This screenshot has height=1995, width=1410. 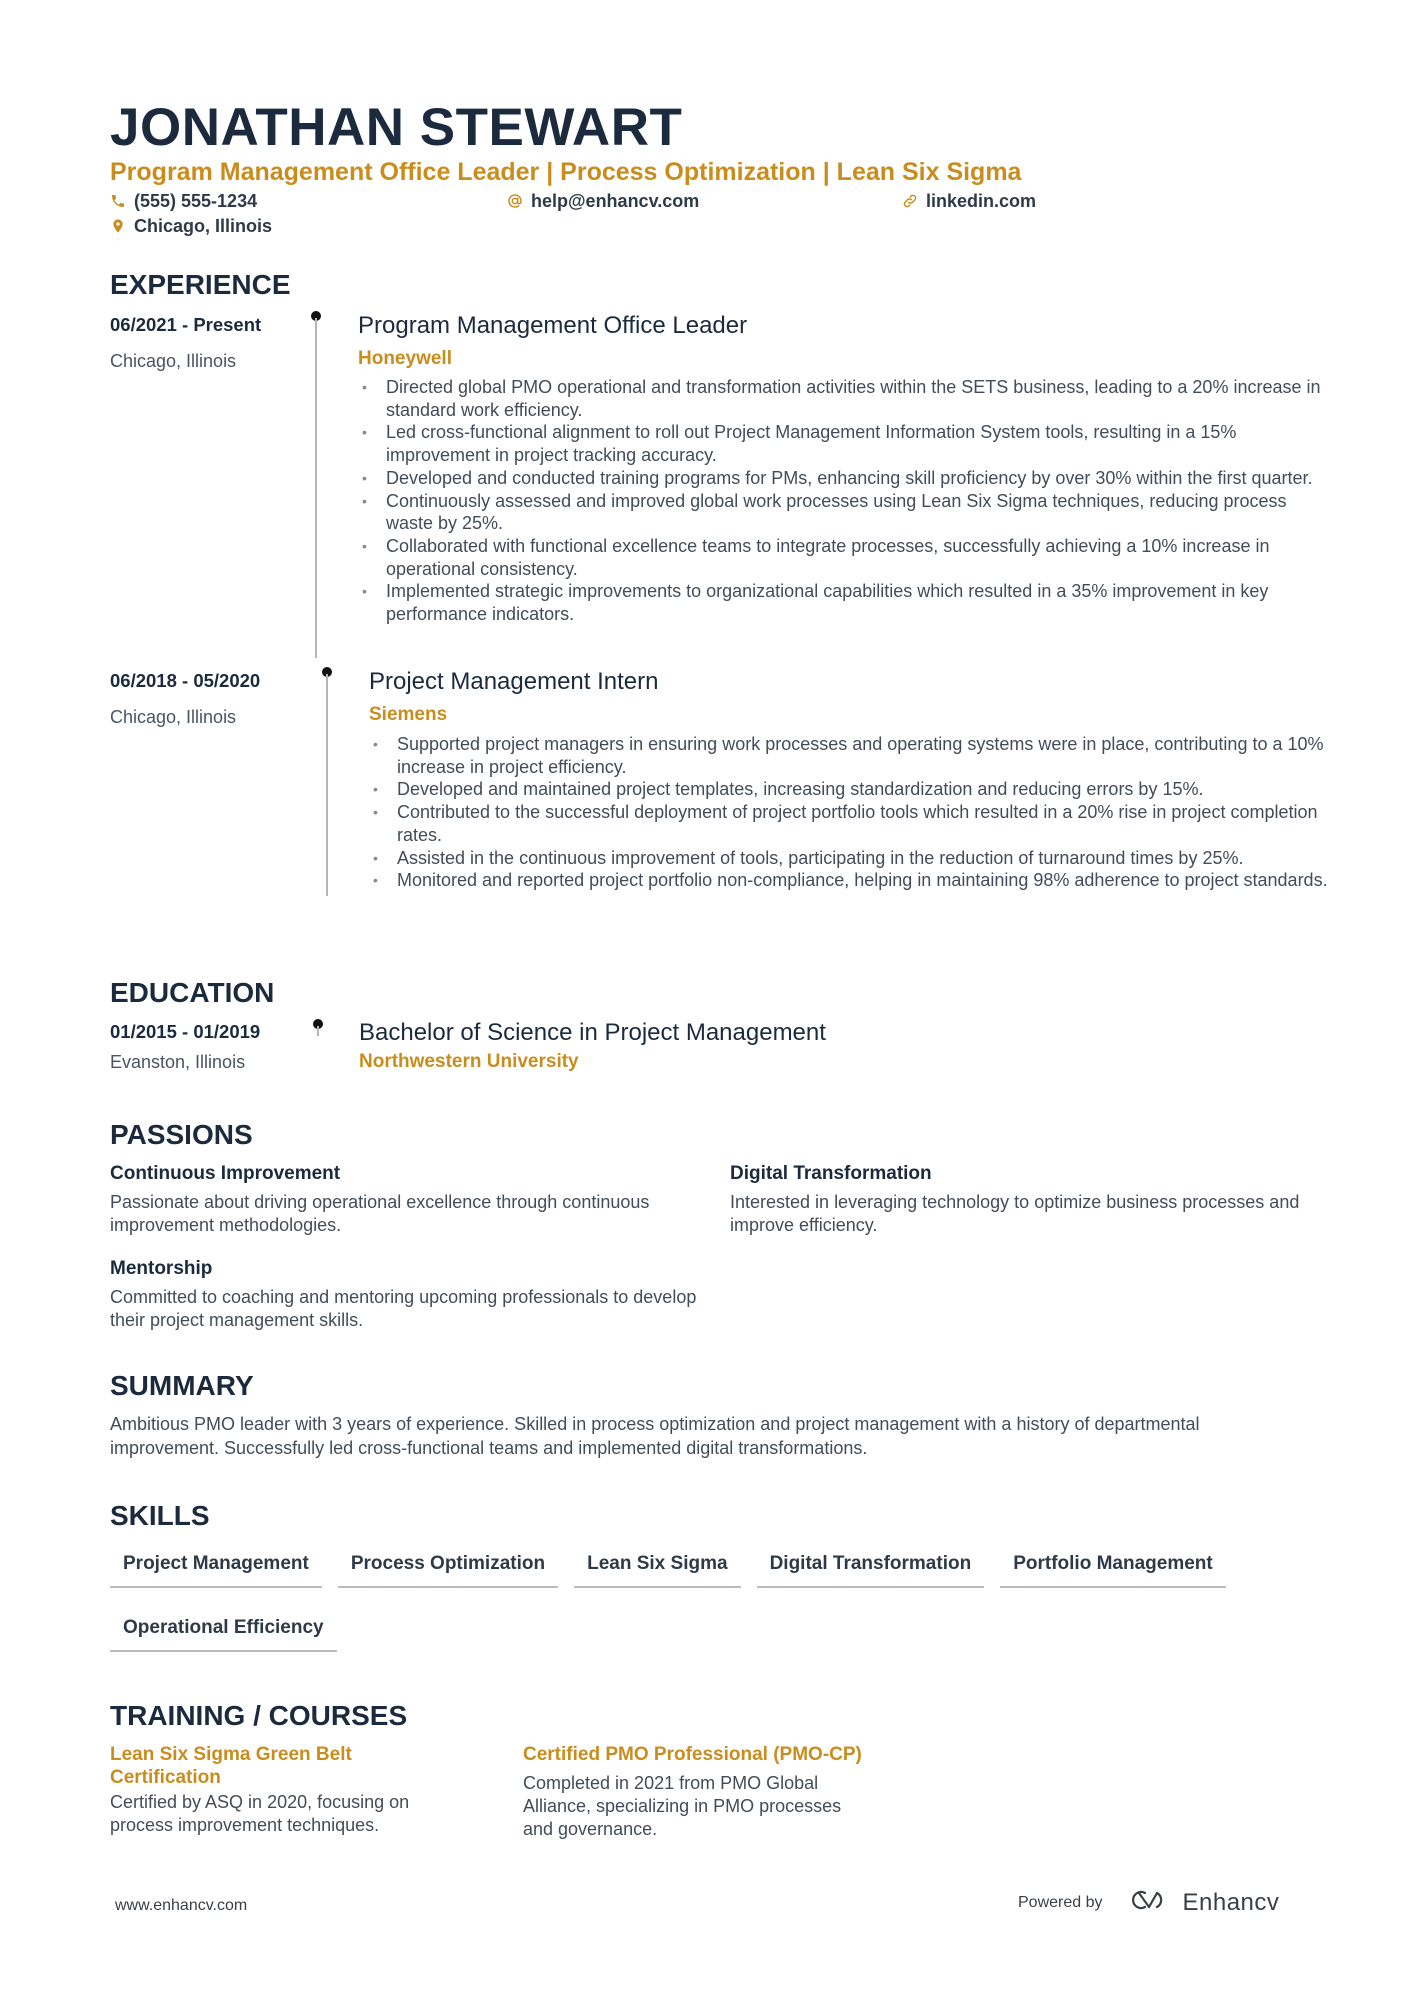 I want to click on contact-email: help@enhancv.com, so click(x=603, y=201).